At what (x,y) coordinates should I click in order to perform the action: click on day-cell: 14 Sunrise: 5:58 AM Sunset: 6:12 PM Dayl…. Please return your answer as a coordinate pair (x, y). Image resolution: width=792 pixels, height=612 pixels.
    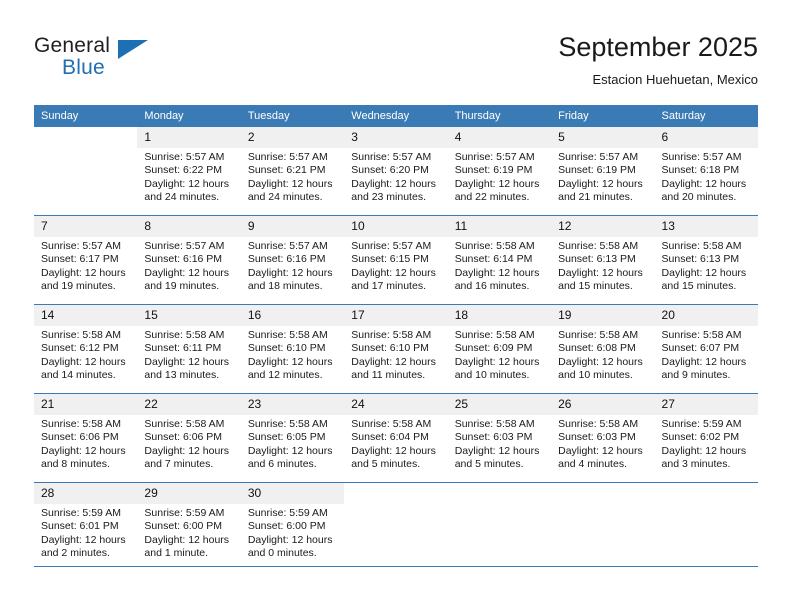
    Looking at the image, I should click on (86, 349).